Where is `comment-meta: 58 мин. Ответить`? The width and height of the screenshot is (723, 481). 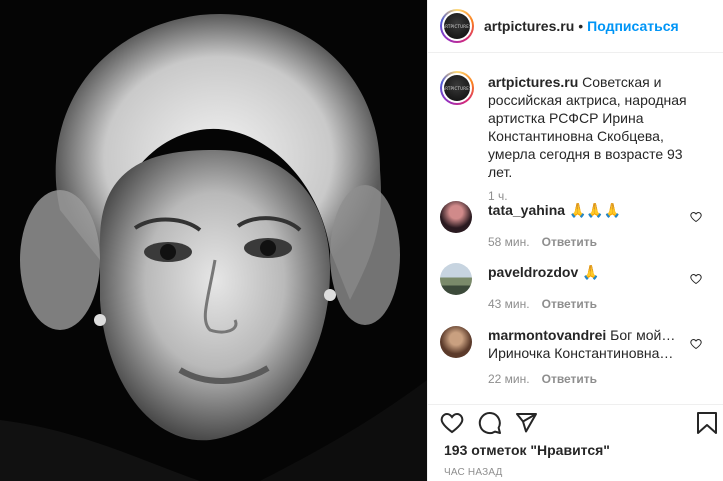 comment-meta: 58 мин. Ответить is located at coordinates (542, 242).